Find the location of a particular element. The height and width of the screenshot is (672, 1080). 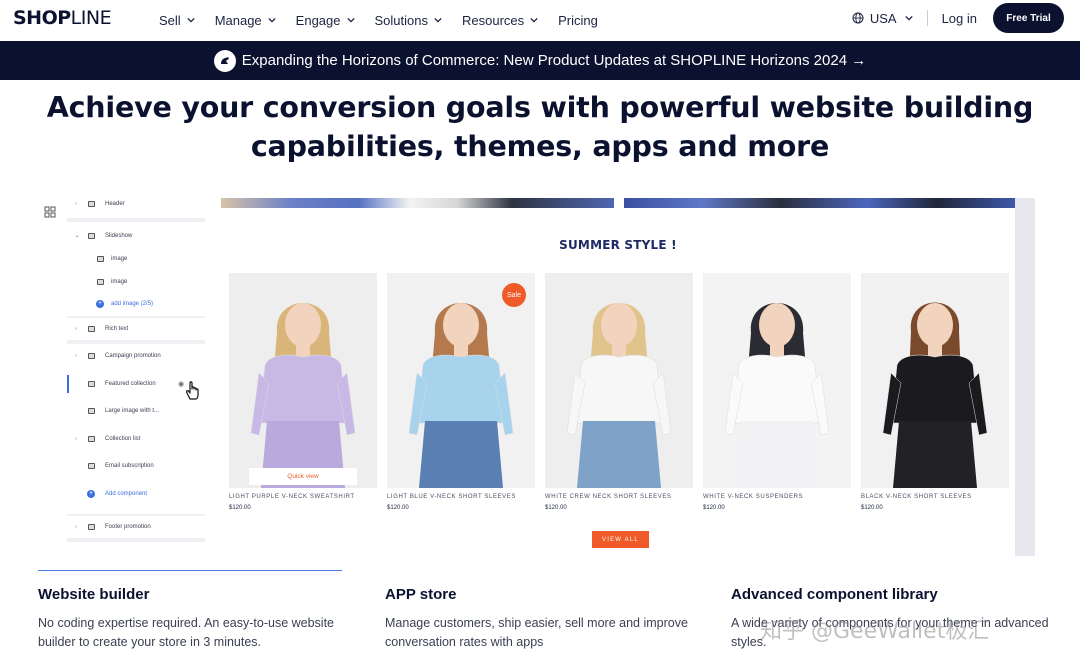

product-card: BLACK V-NECK SHORT SLEEVES $120.00 is located at coordinates (935, 392).